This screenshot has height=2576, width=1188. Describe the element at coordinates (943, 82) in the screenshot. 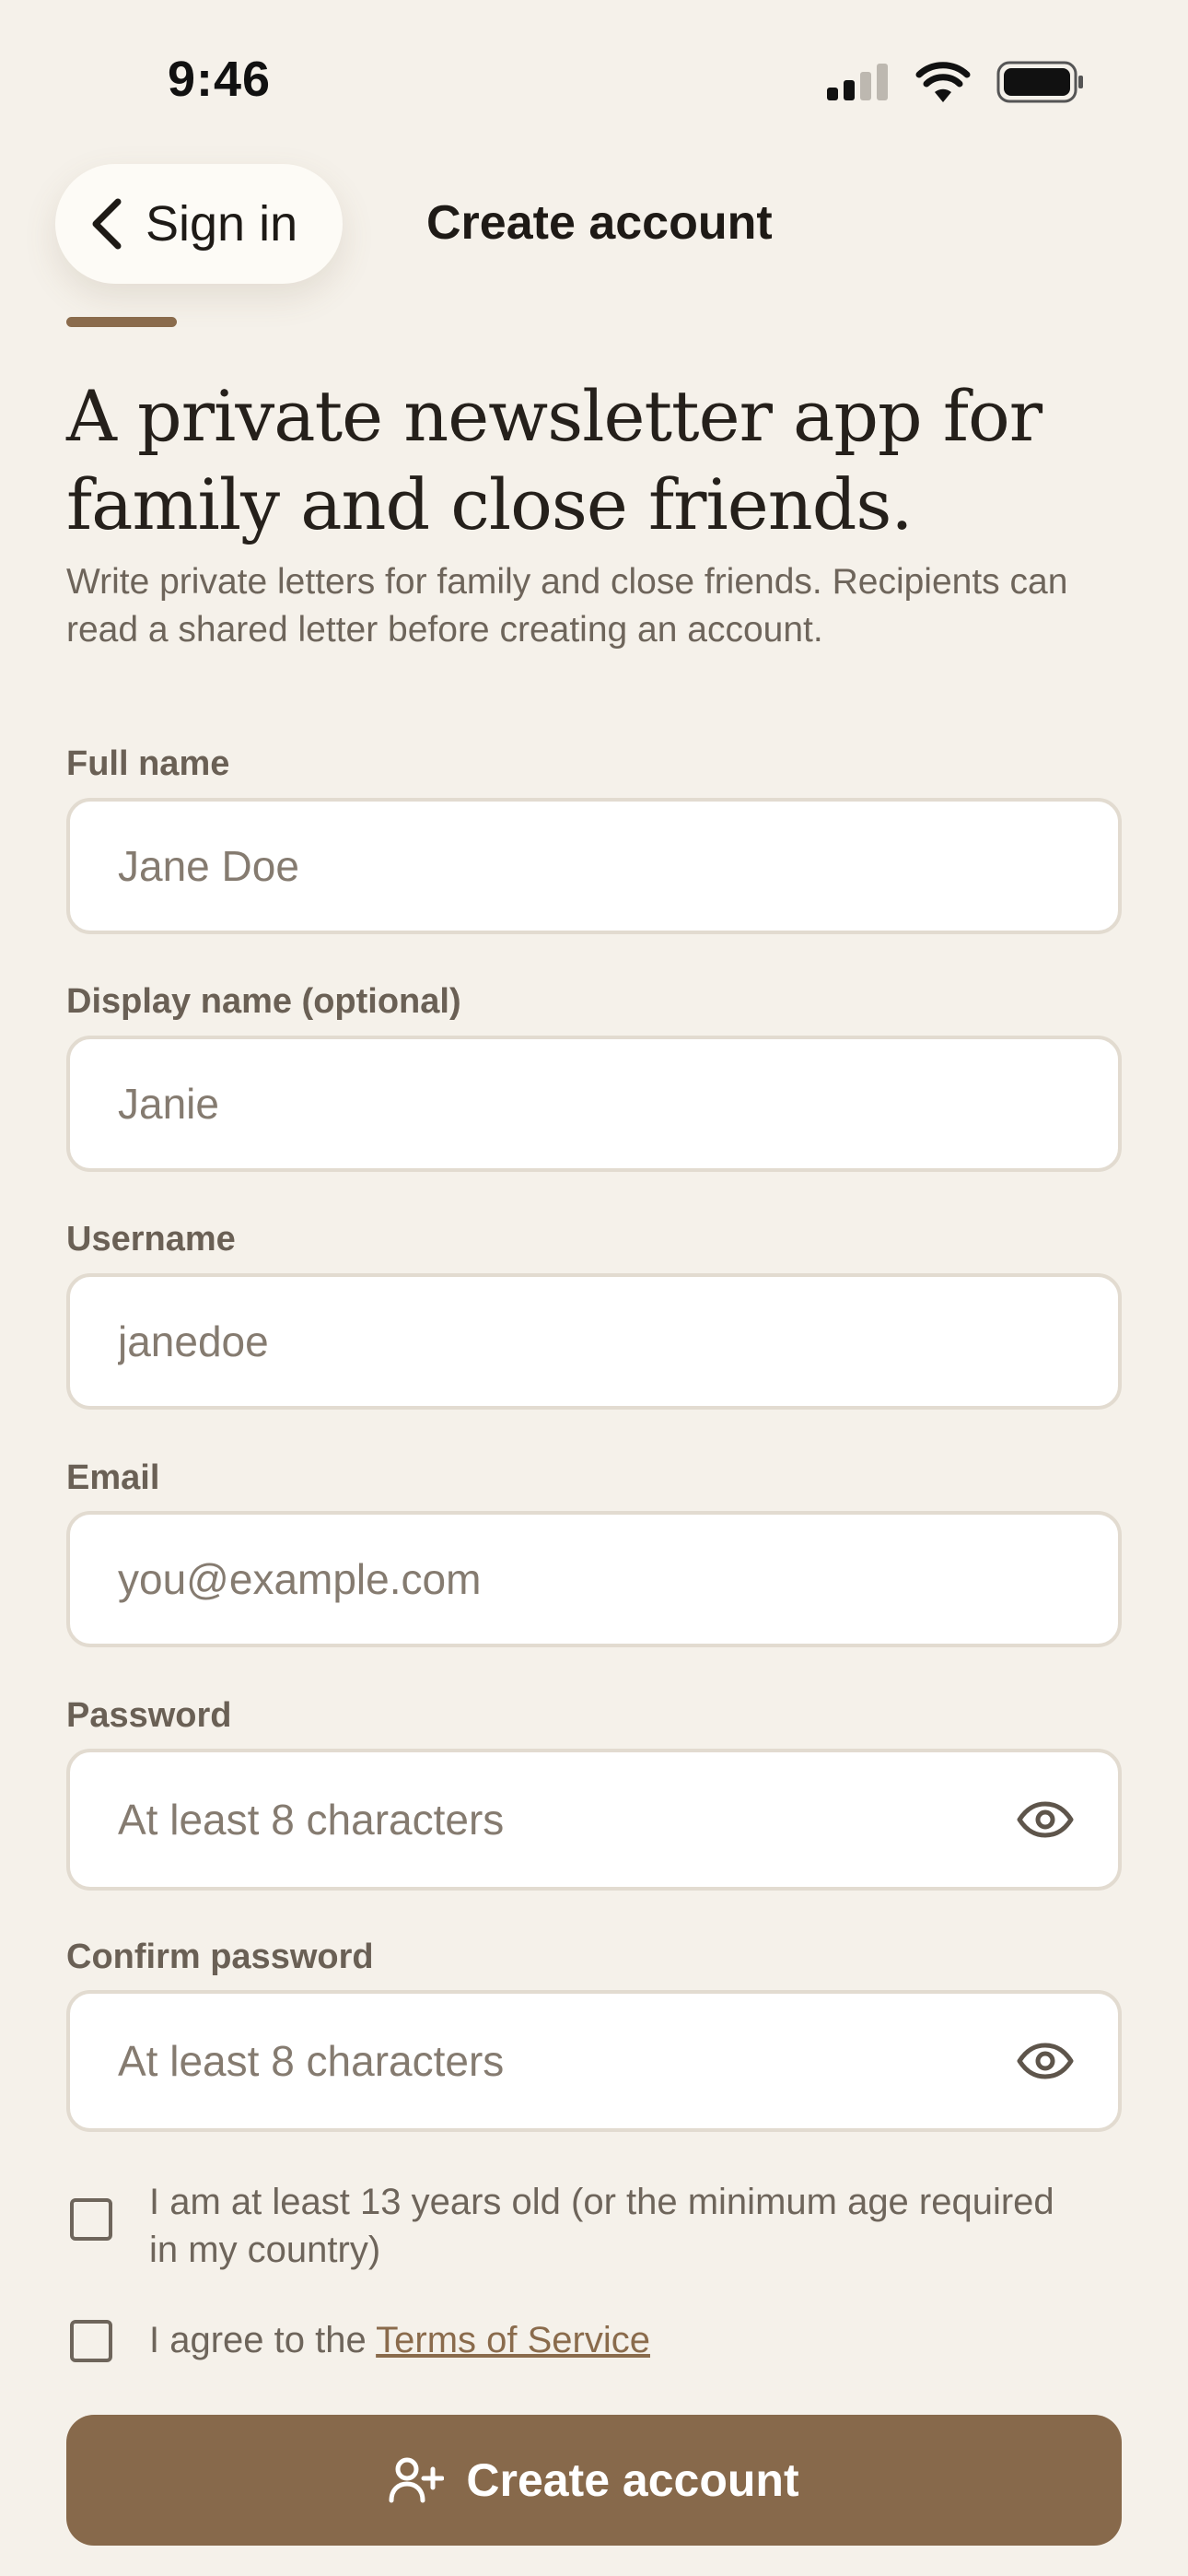

I see `wifi-icon` at that location.